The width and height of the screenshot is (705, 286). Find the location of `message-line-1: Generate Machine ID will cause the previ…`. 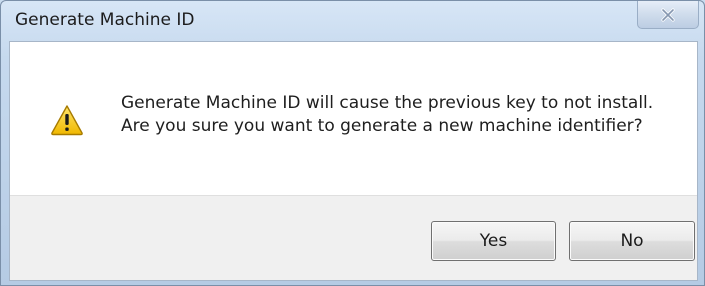

message-line-1: Generate Machine ID will cause the previ… is located at coordinates (387, 103).